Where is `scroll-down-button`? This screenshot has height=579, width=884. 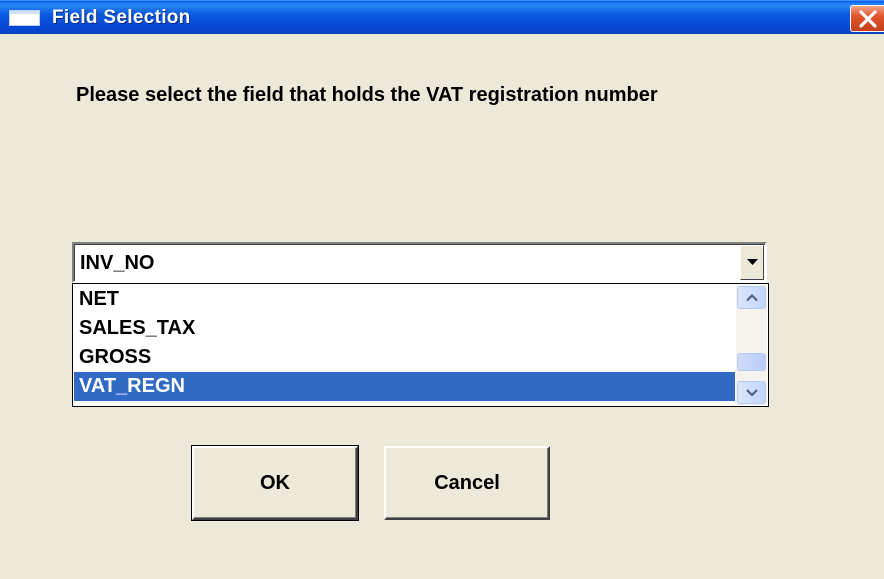 scroll-down-button is located at coordinates (751, 392).